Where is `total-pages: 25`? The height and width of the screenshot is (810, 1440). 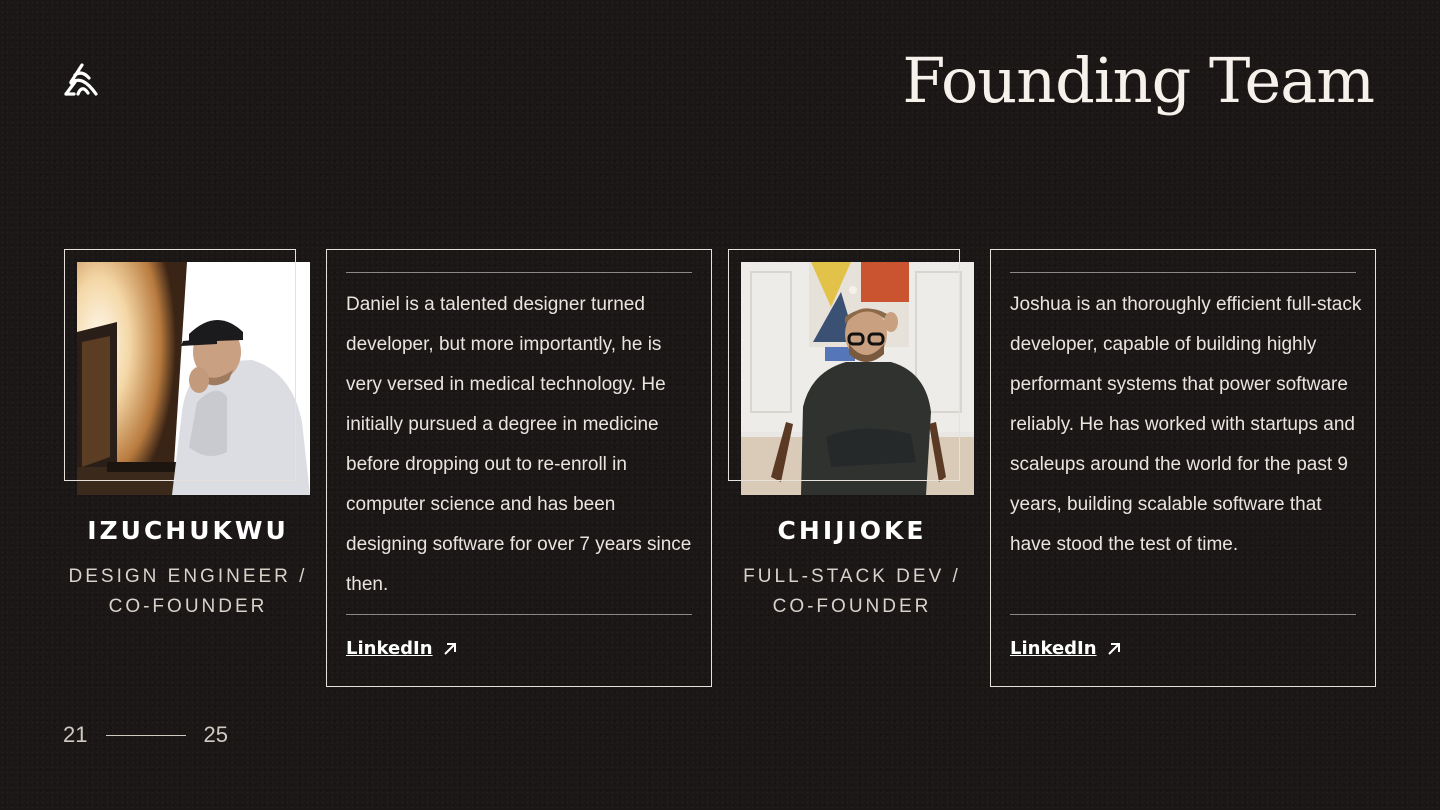 total-pages: 25 is located at coordinates (215, 734).